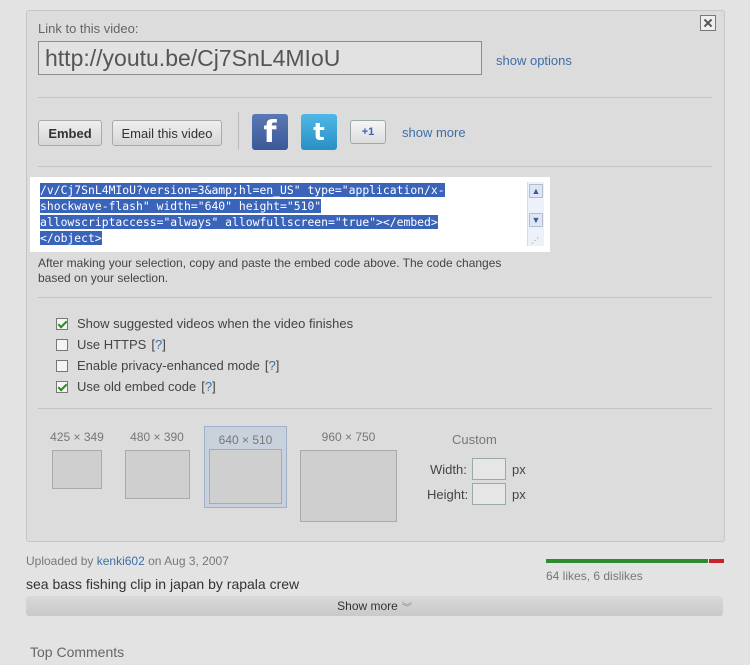 This screenshot has height=665, width=750. What do you see at coordinates (434, 132) in the screenshot?
I see `show-more-social-link: show more` at bounding box center [434, 132].